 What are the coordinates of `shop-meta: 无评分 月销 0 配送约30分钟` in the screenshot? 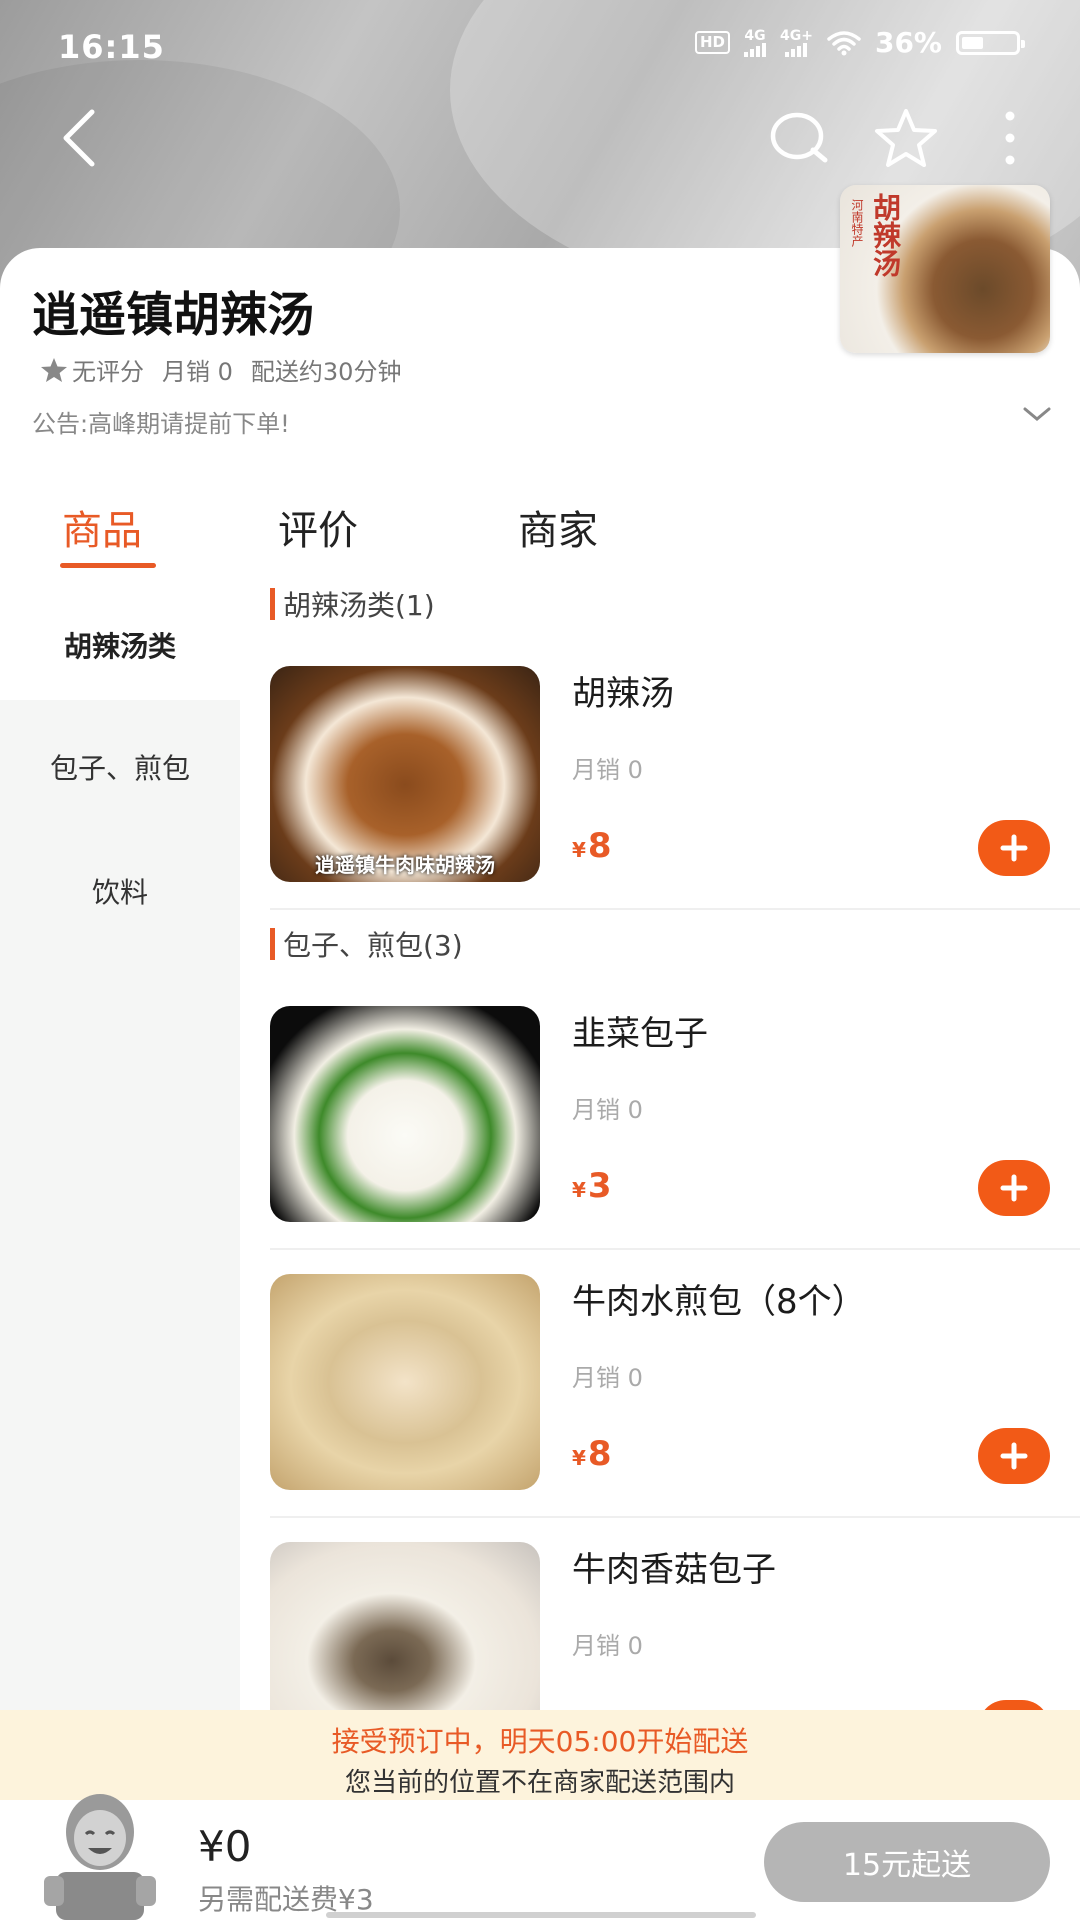 It's located at (220, 369).